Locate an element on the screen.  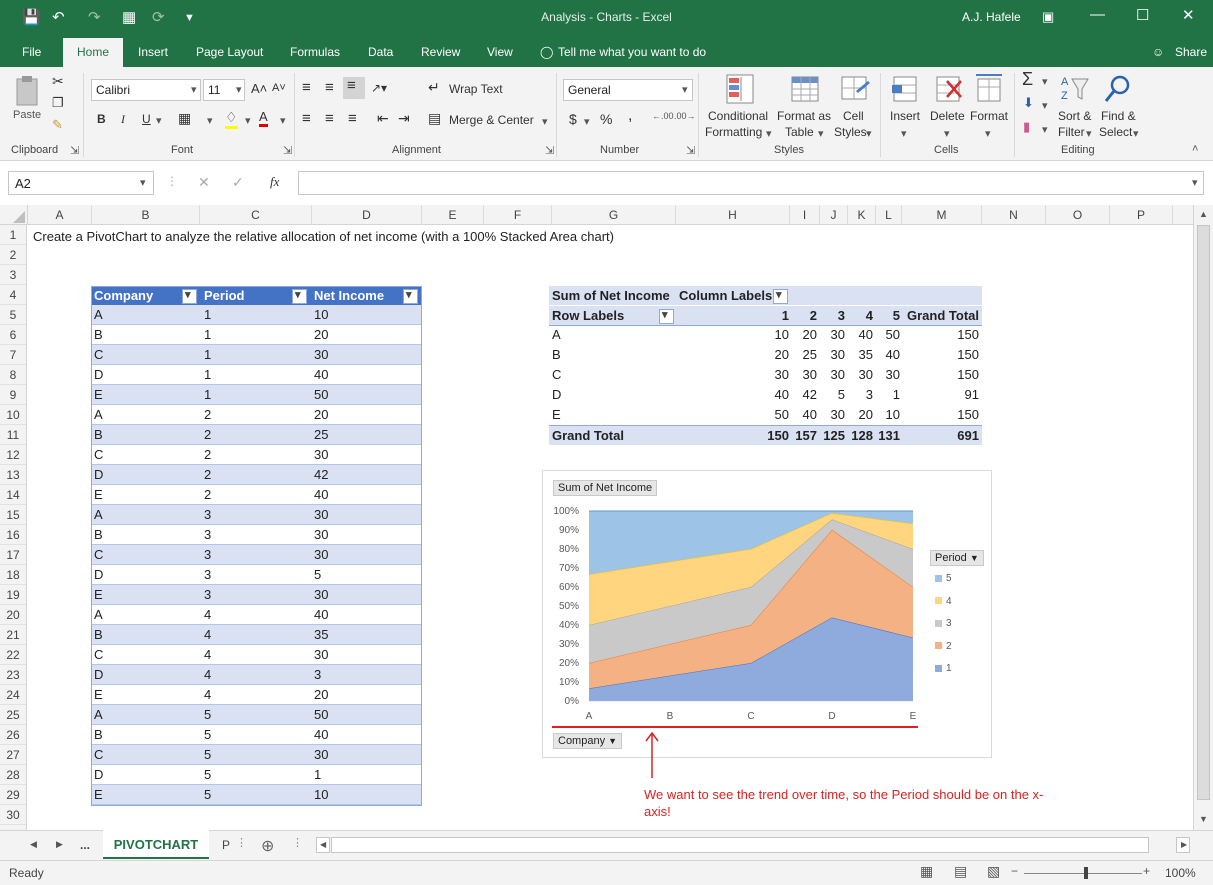
merge-center-button: Merge & Center is located at coordinates (491, 120).